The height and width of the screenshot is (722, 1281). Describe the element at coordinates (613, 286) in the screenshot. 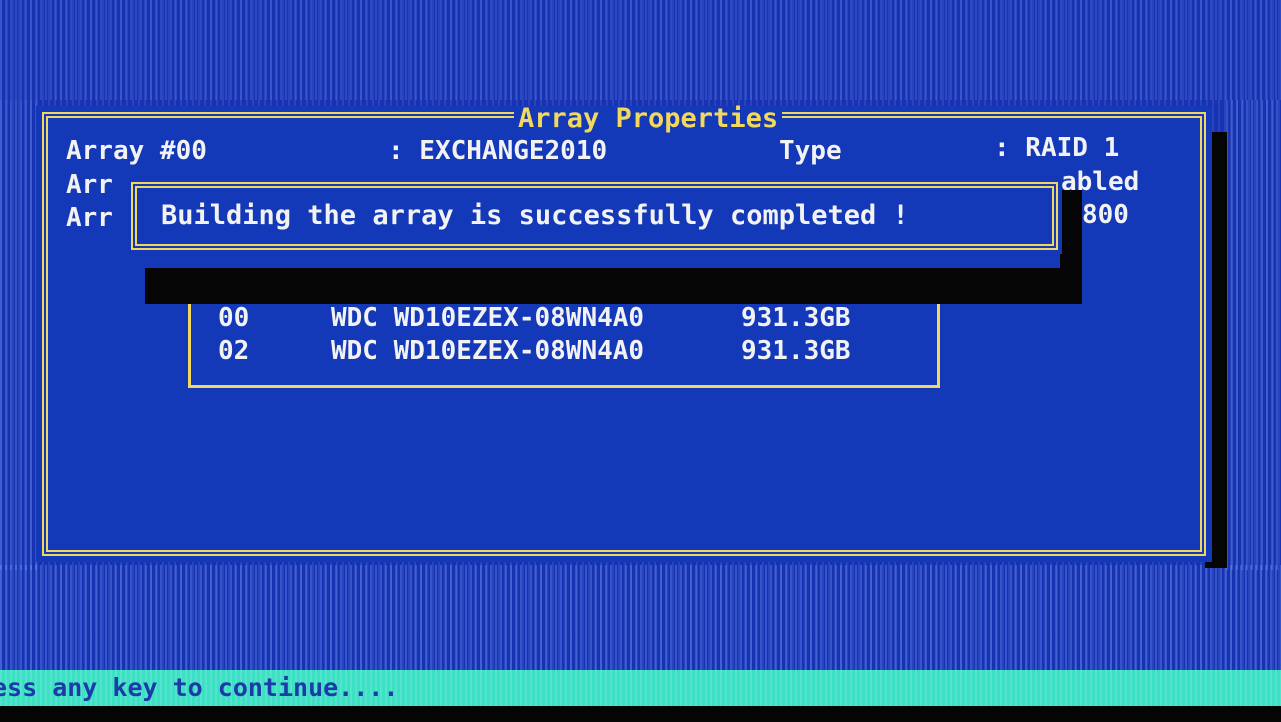

I see `popup-shadow` at that location.